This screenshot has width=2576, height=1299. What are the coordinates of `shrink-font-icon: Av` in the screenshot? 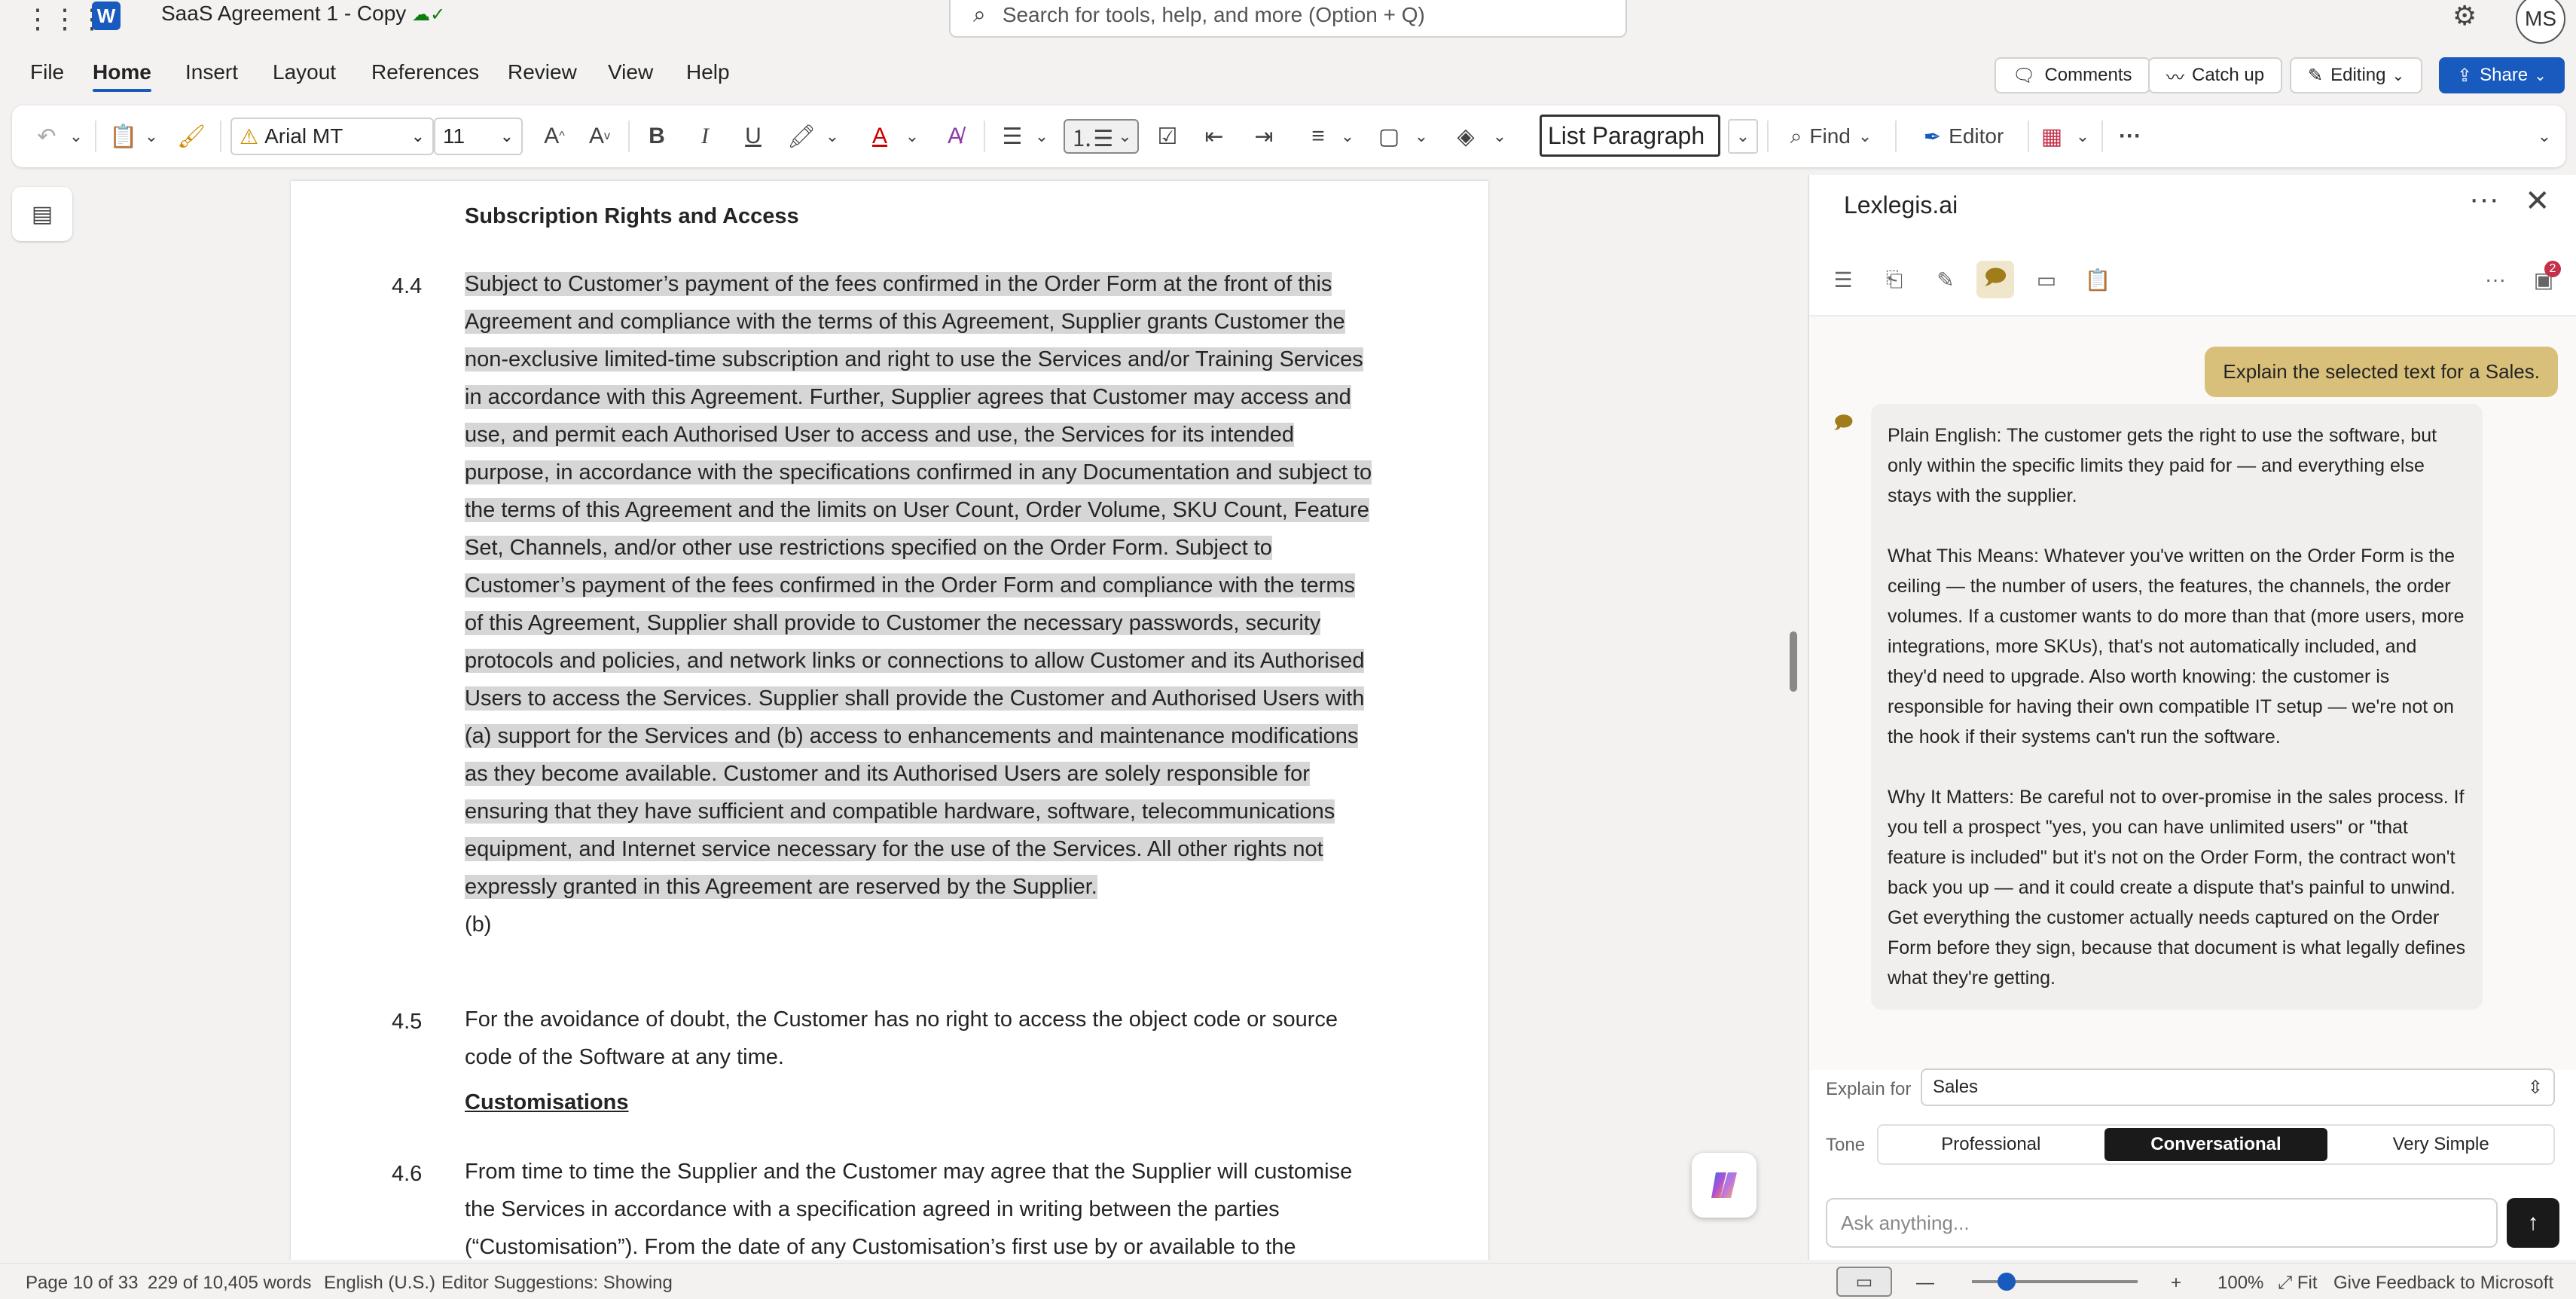 It's located at (600, 137).